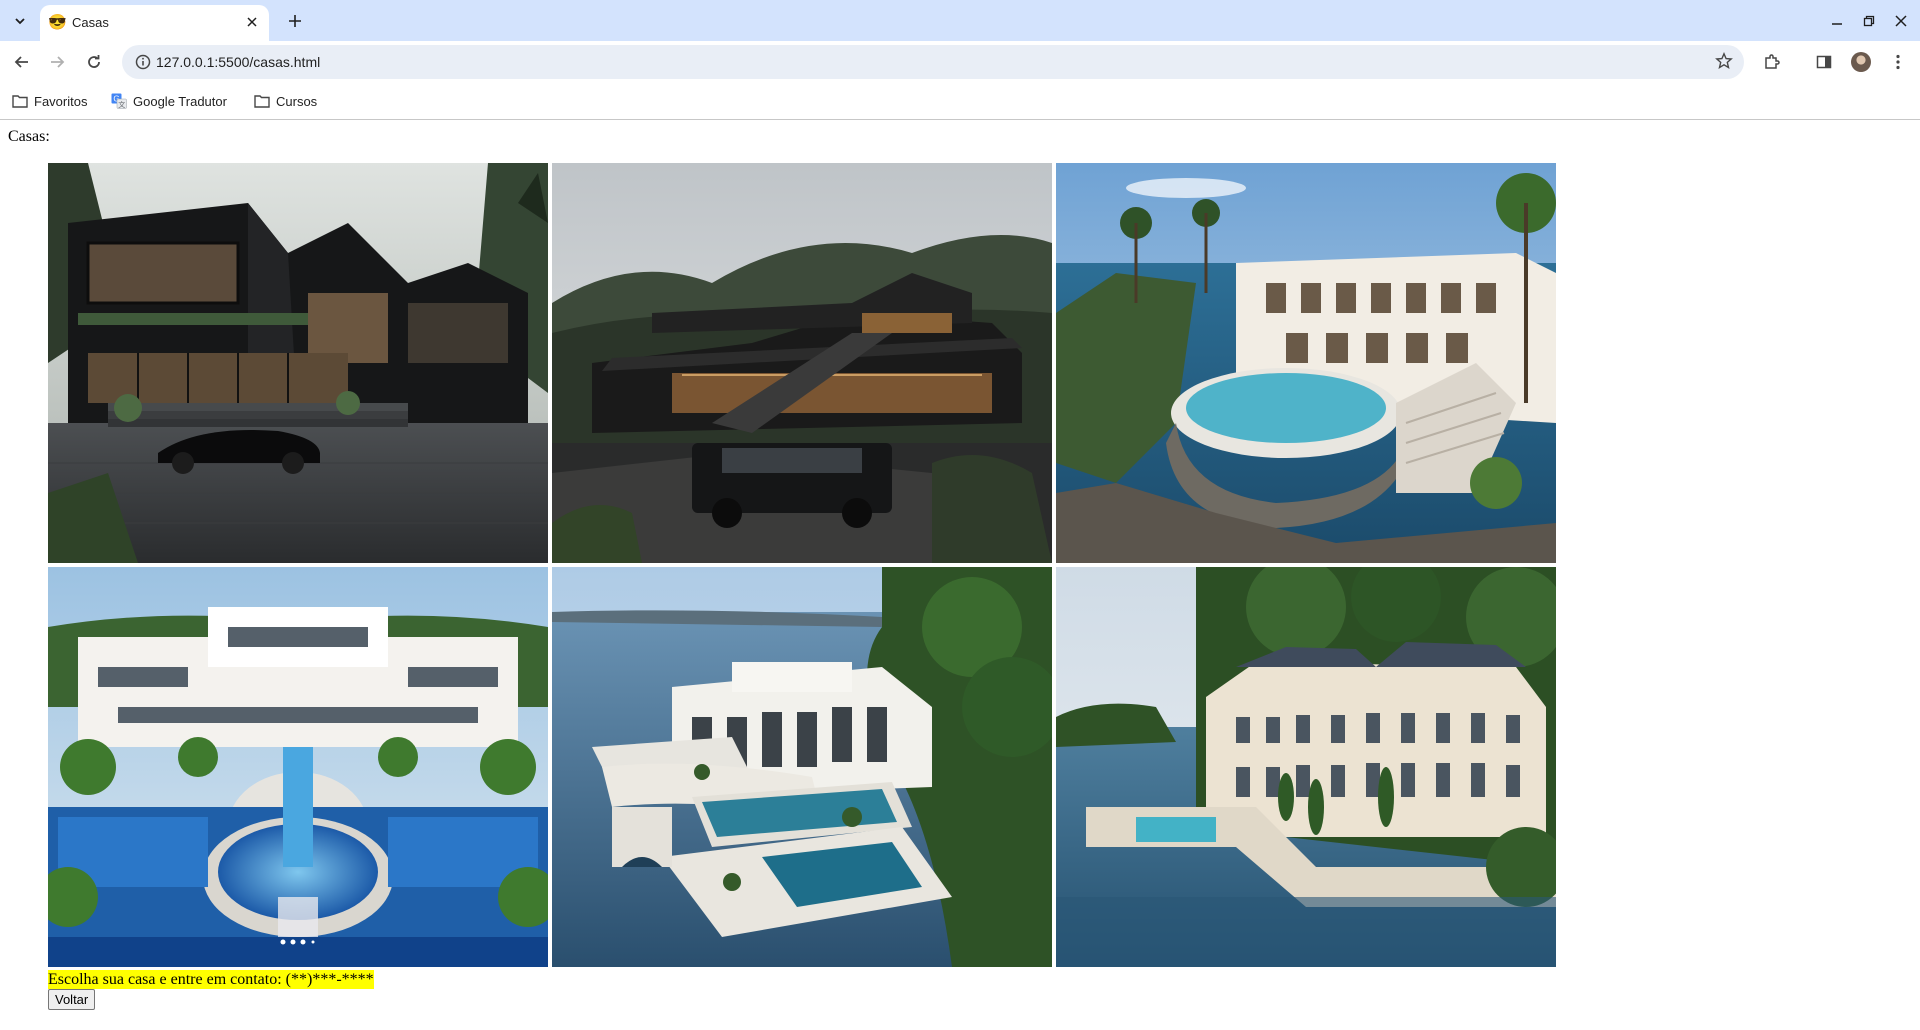 The height and width of the screenshot is (1030, 1920). What do you see at coordinates (1837, 24) in the screenshot?
I see `minimize-icon` at bounding box center [1837, 24].